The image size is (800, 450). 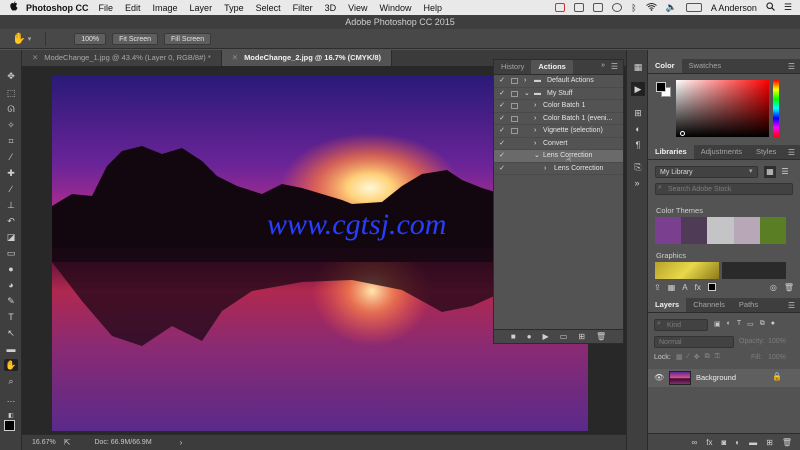 I want to click on record-icon: ●, so click(x=529, y=336).